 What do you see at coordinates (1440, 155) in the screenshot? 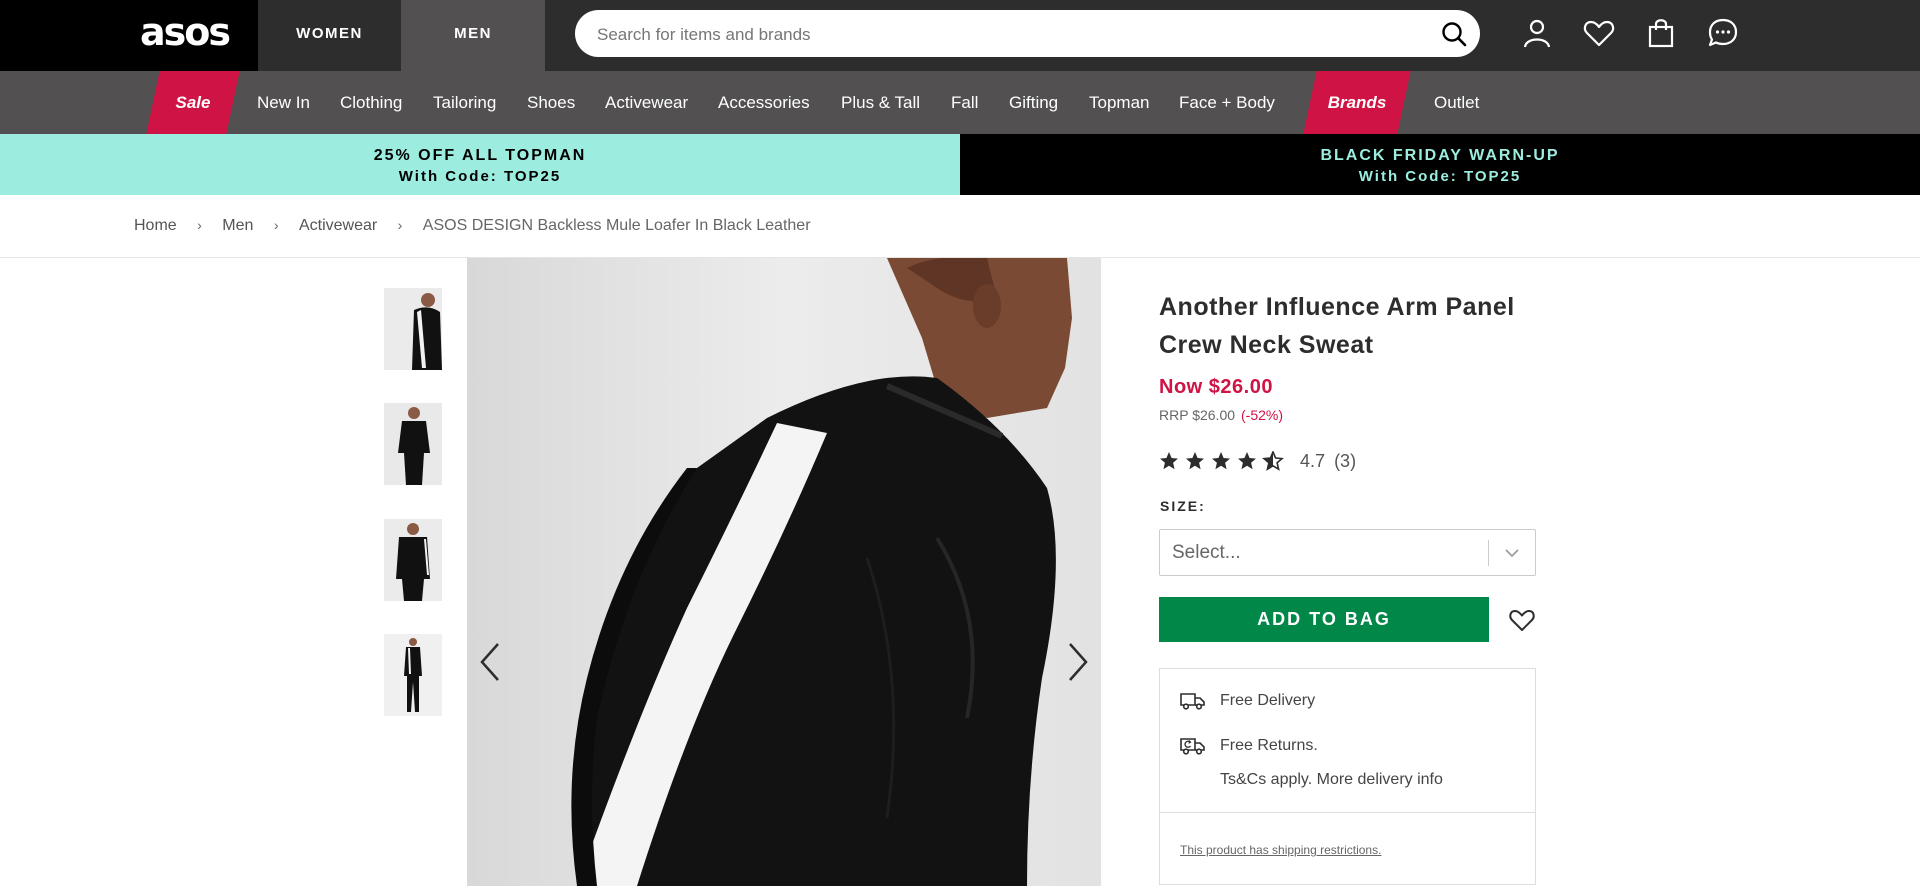
I see `promo-black-friday-headline: BLACK FRIDAY WARN-UP` at bounding box center [1440, 155].